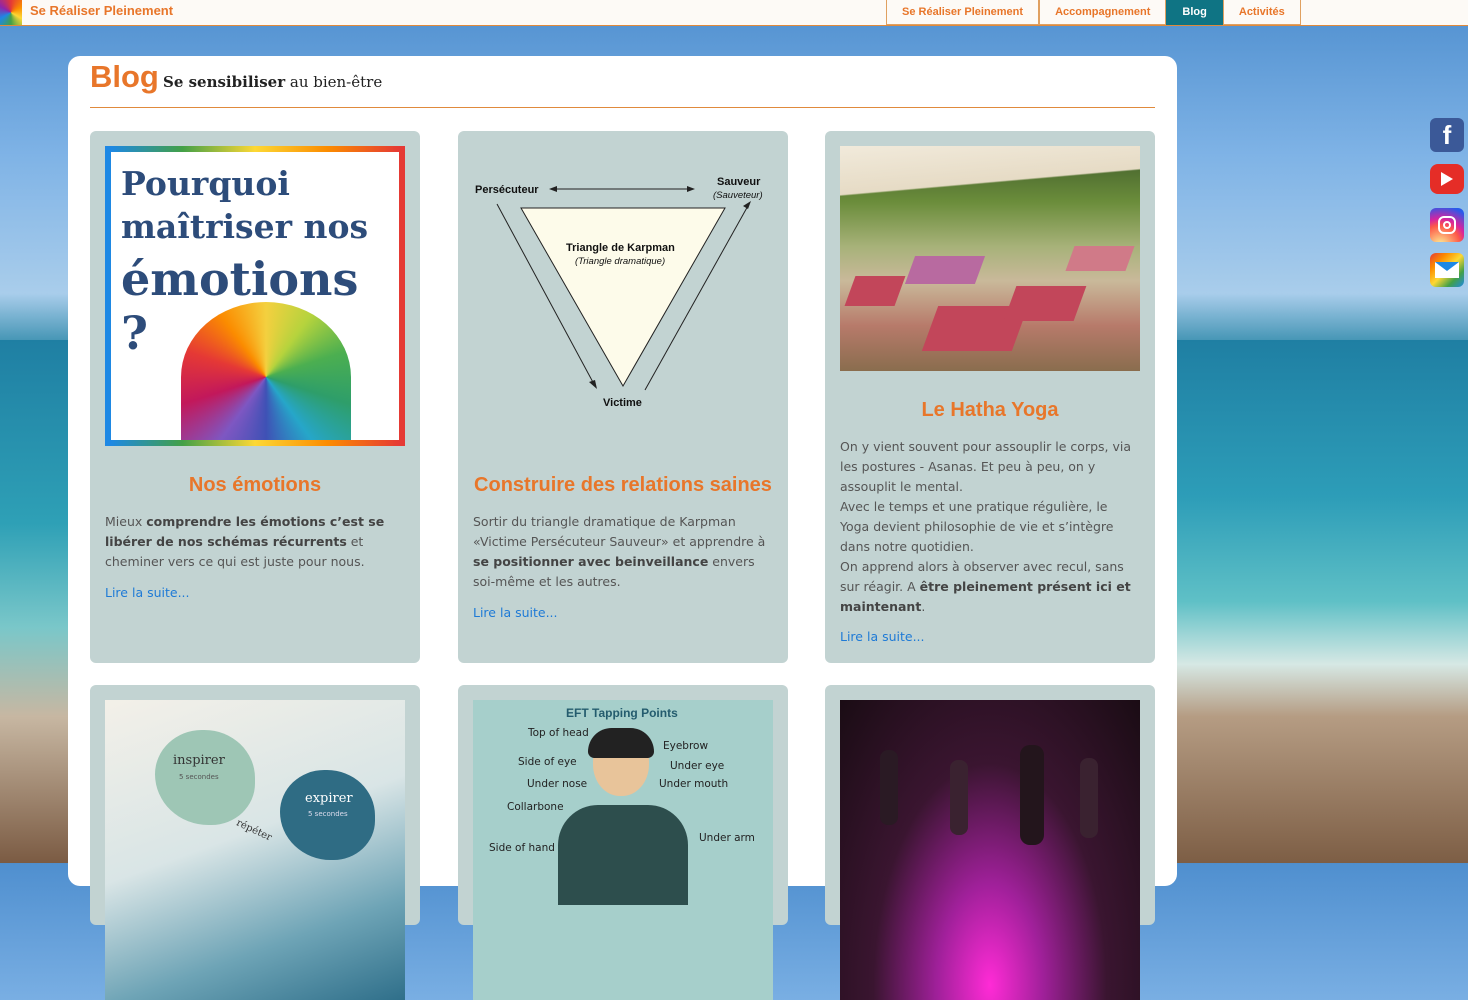 The image size is (1468, 1000). I want to click on instagram-icon, so click(1447, 225).